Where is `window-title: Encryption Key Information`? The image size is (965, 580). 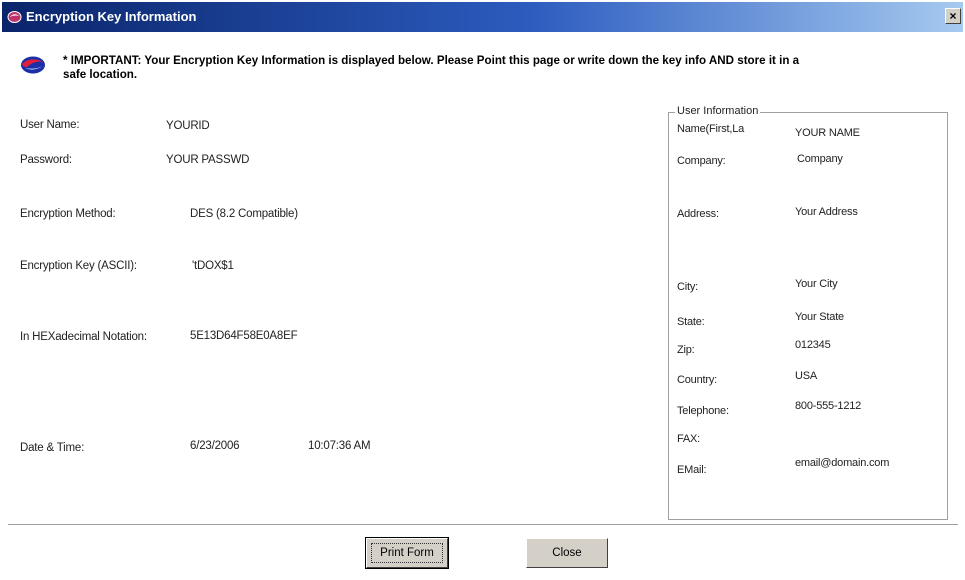 window-title: Encryption Key Information is located at coordinates (111, 16).